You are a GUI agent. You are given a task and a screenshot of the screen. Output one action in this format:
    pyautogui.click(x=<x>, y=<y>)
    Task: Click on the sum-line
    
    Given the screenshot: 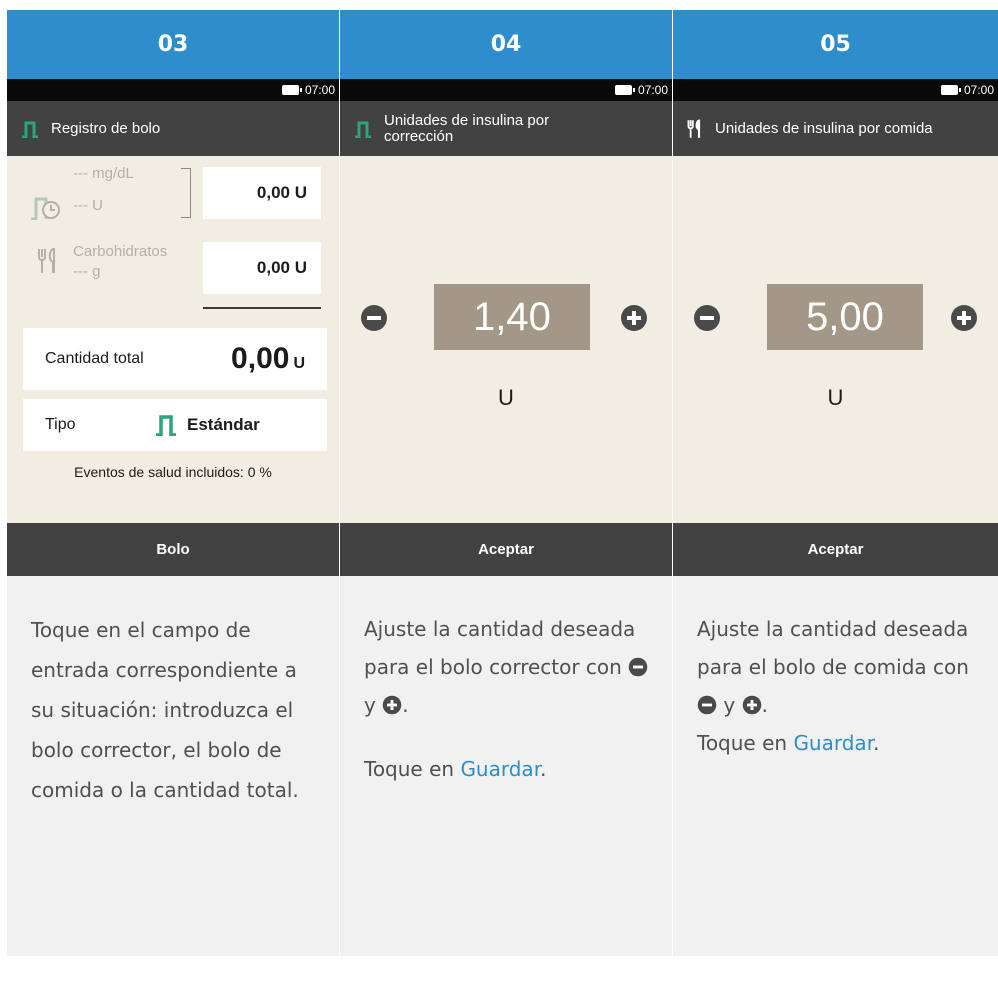 What is the action you would take?
    pyautogui.click(x=262, y=308)
    